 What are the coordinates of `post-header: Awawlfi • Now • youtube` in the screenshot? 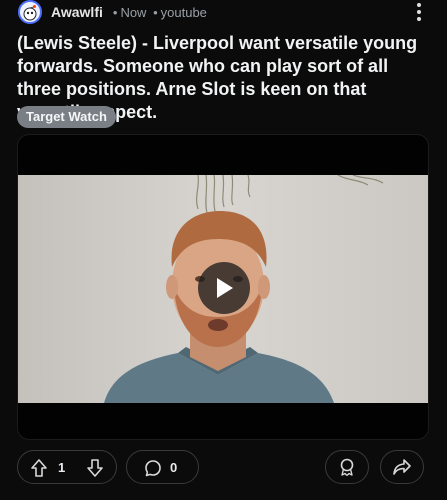 It's located at (224, 12).